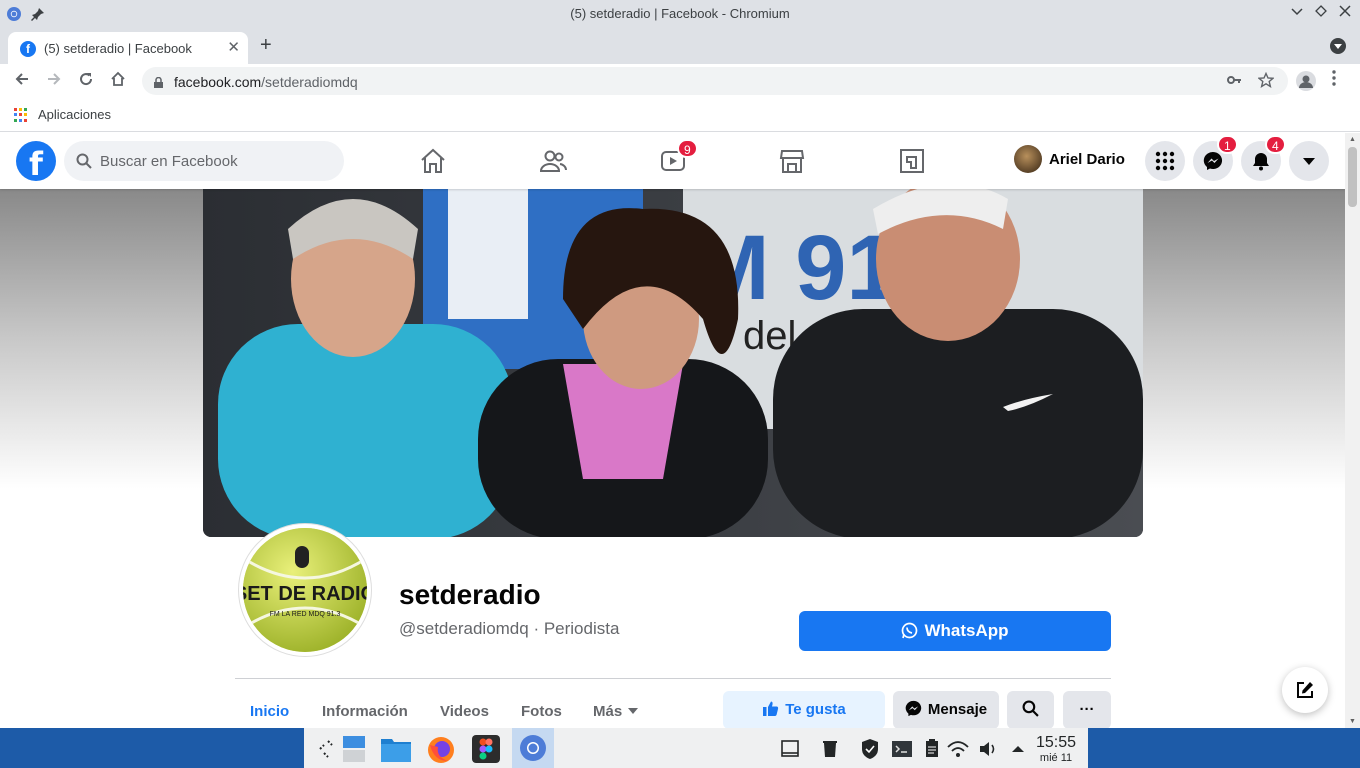  I want to click on tab-search-icon, so click(1338, 46).